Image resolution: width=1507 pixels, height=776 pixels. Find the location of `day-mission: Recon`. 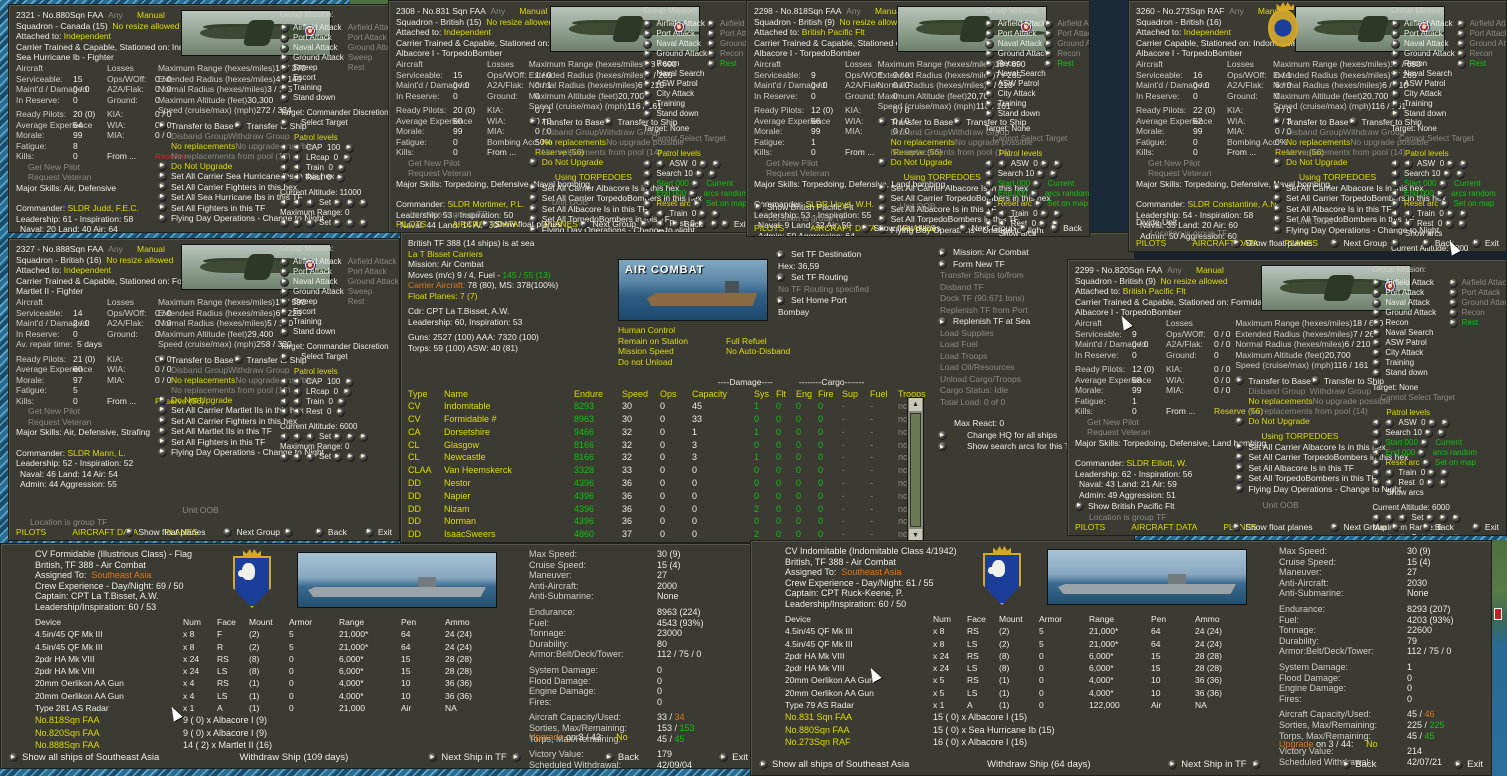

day-mission: Recon is located at coordinates (667, 64).